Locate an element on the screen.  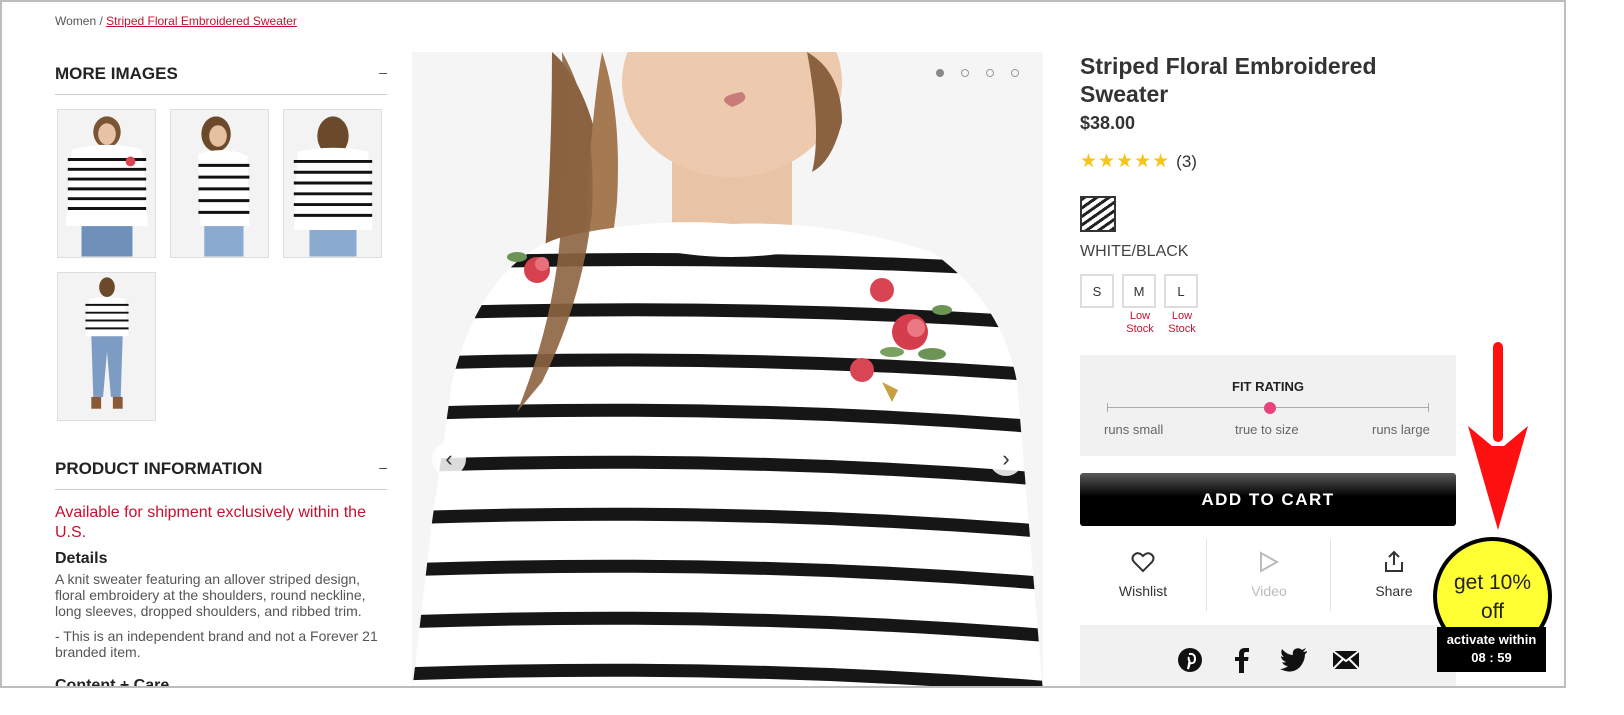
size-m-stock-note: Low Stock is located at coordinates (1140, 322).